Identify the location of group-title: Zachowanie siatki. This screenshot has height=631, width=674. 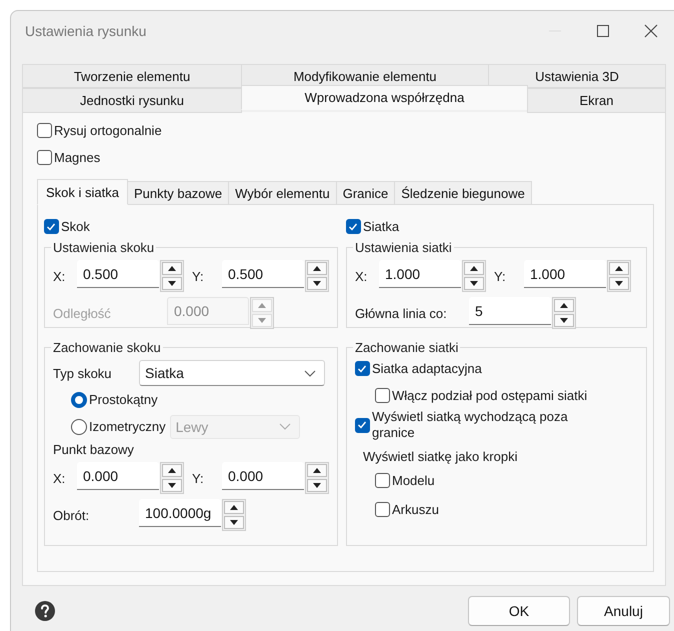
(407, 347).